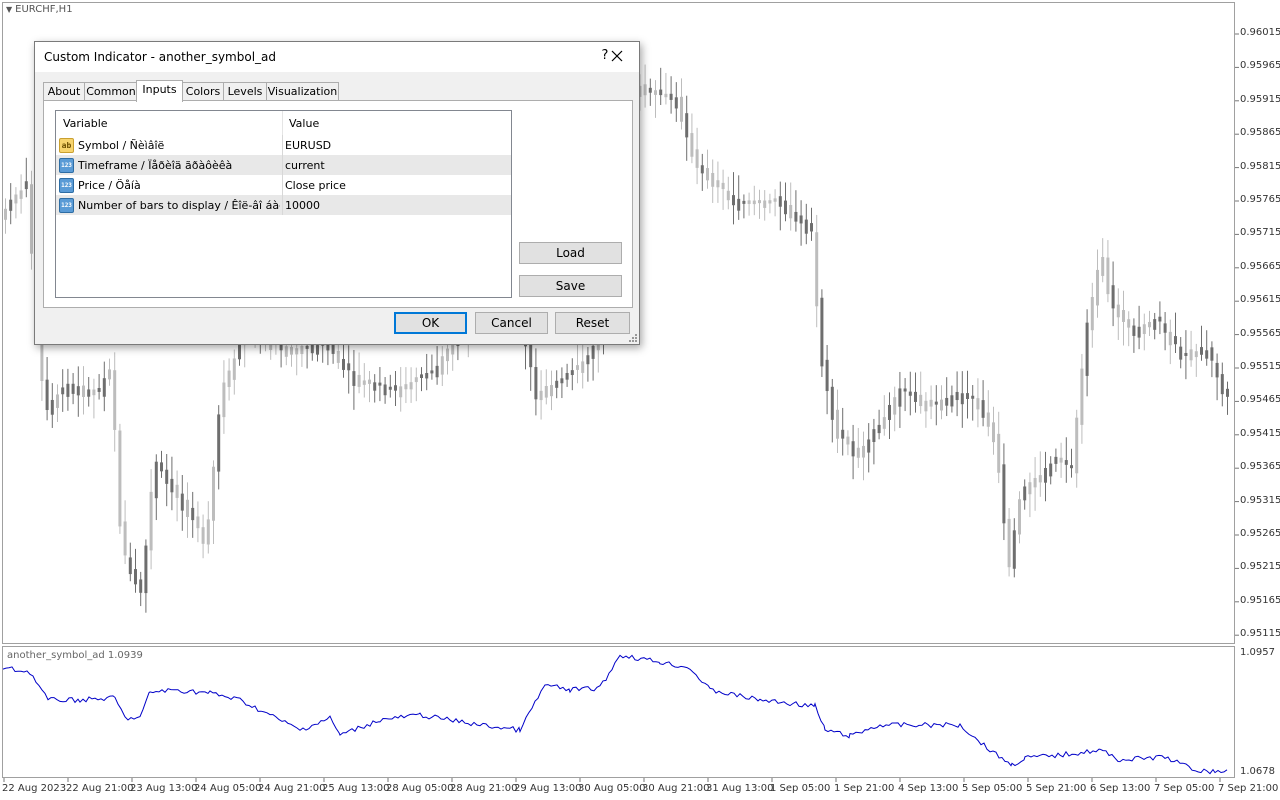 The width and height of the screenshot is (1280, 800). Describe the element at coordinates (592, 323) in the screenshot. I see `reset-button: Reset` at that location.